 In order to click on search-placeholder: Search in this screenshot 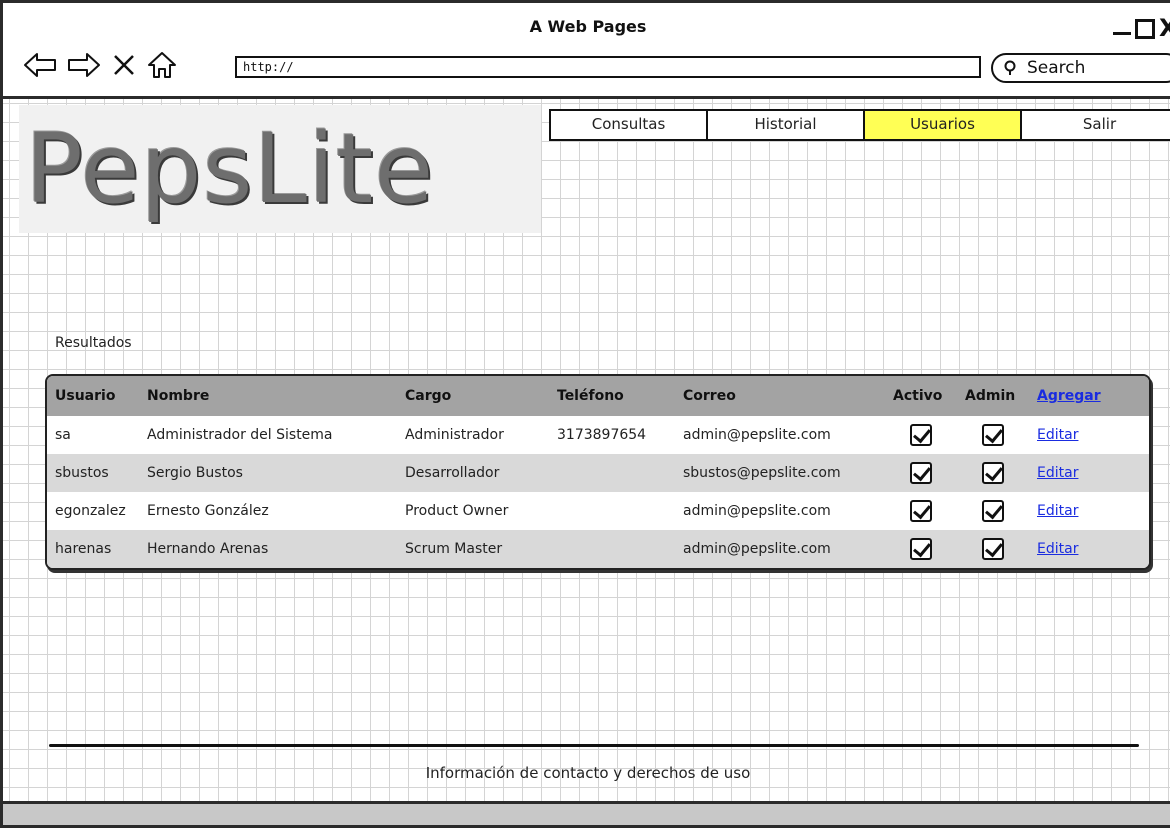, I will do `click(1056, 68)`.